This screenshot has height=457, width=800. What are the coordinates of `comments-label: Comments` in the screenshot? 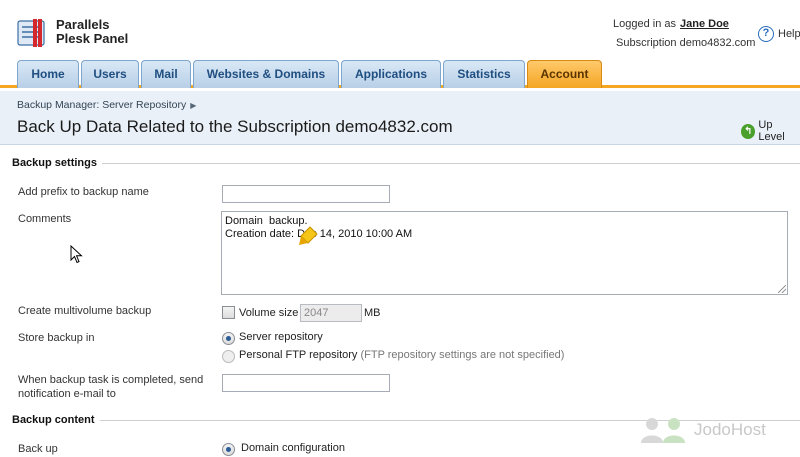 It's located at (45, 219).